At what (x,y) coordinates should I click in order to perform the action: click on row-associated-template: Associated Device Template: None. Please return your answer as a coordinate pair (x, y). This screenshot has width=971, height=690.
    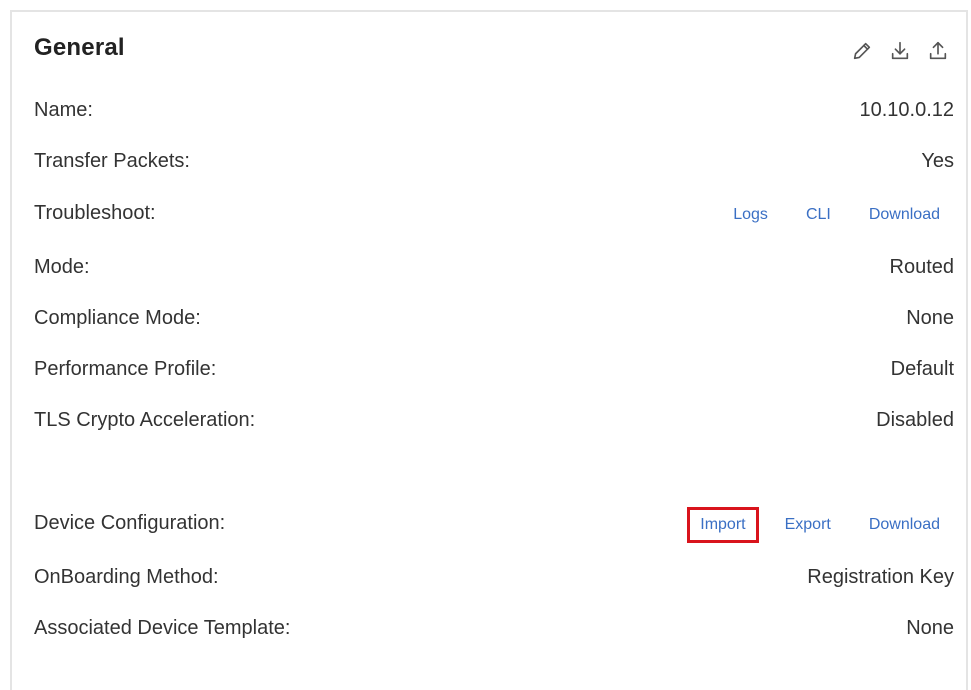
    Looking at the image, I should click on (494, 628).